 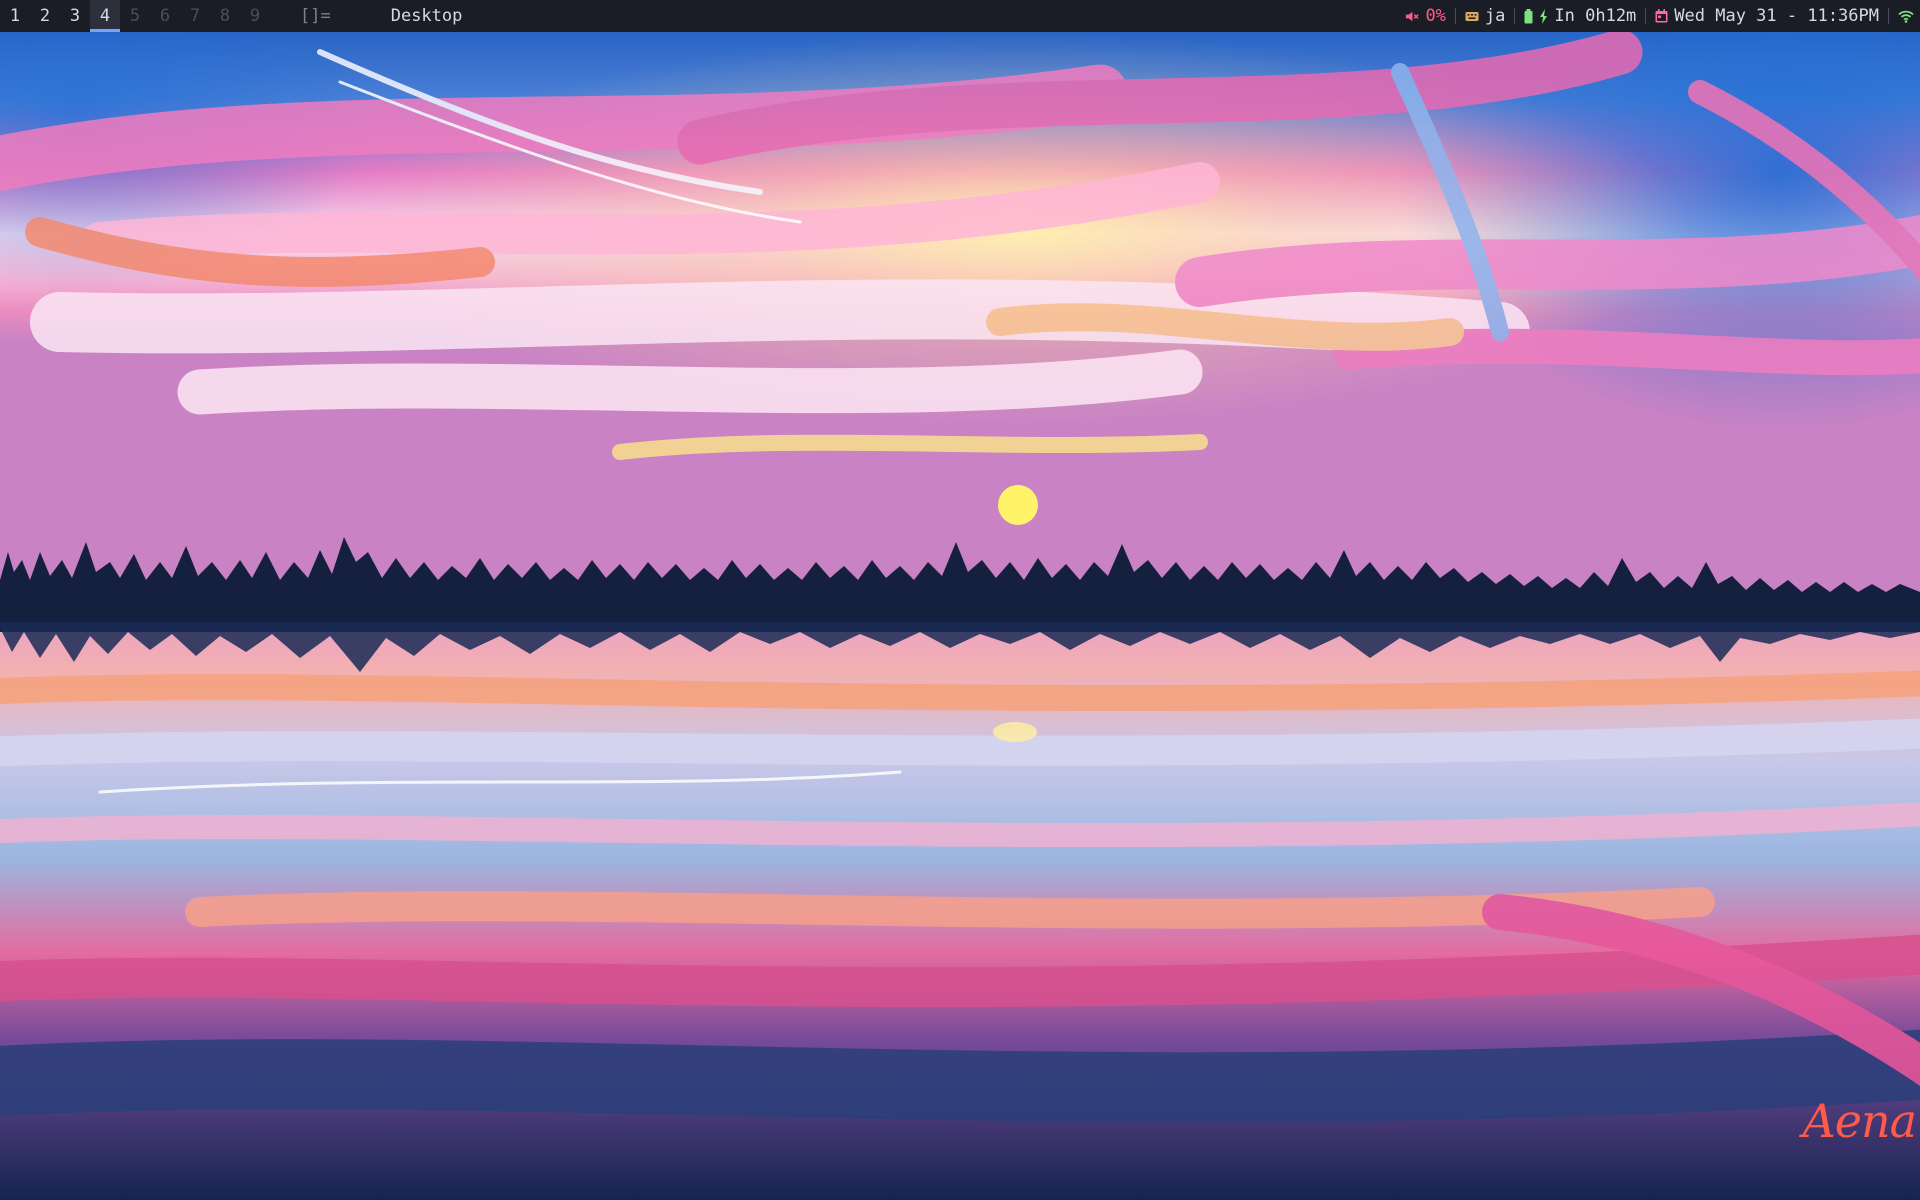 What do you see at coordinates (1528, 15) in the screenshot?
I see `battery-icon` at bounding box center [1528, 15].